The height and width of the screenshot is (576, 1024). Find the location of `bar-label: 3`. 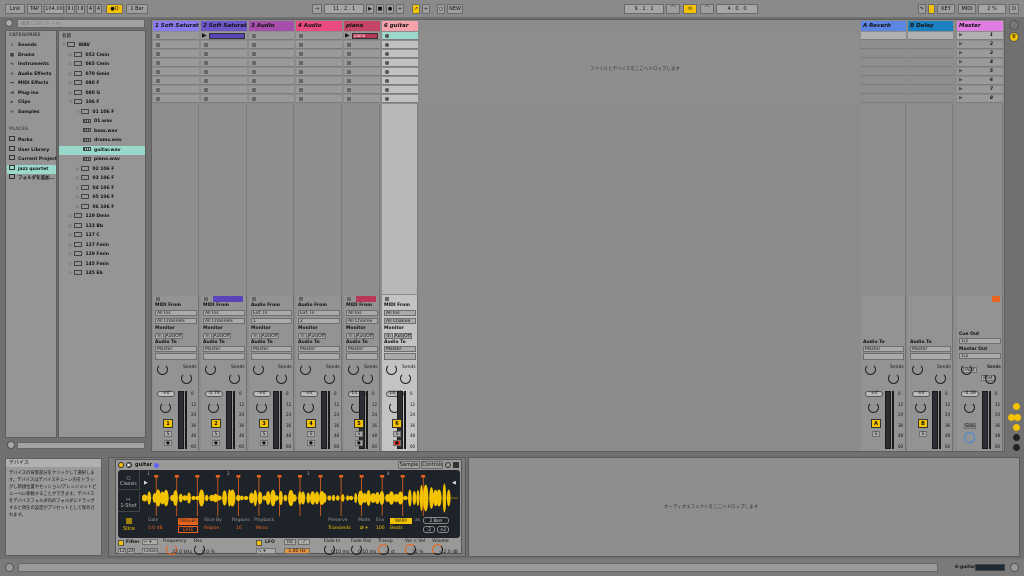

bar-label: 3 is located at coordinates (308, 473).